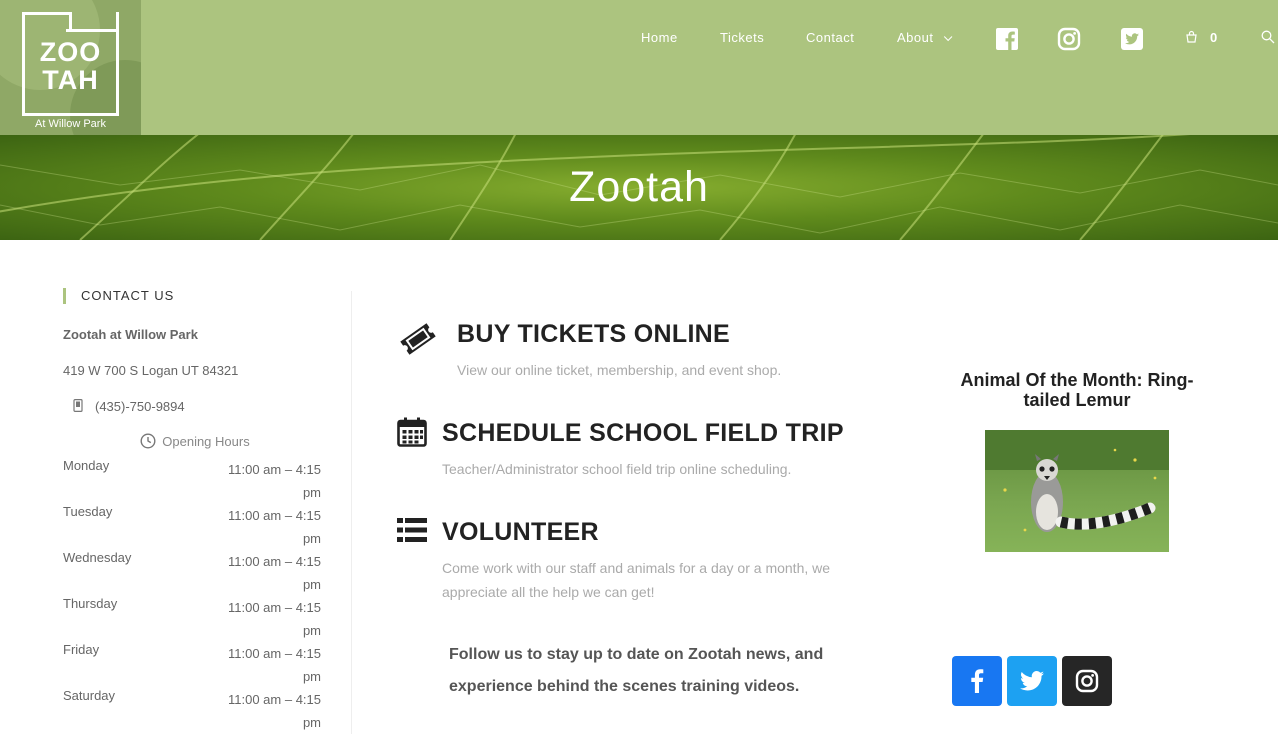  What do you see at coordinates (412, 434) in the screenshot?
I see `calendar-icon` at bounding box center [412, 434].